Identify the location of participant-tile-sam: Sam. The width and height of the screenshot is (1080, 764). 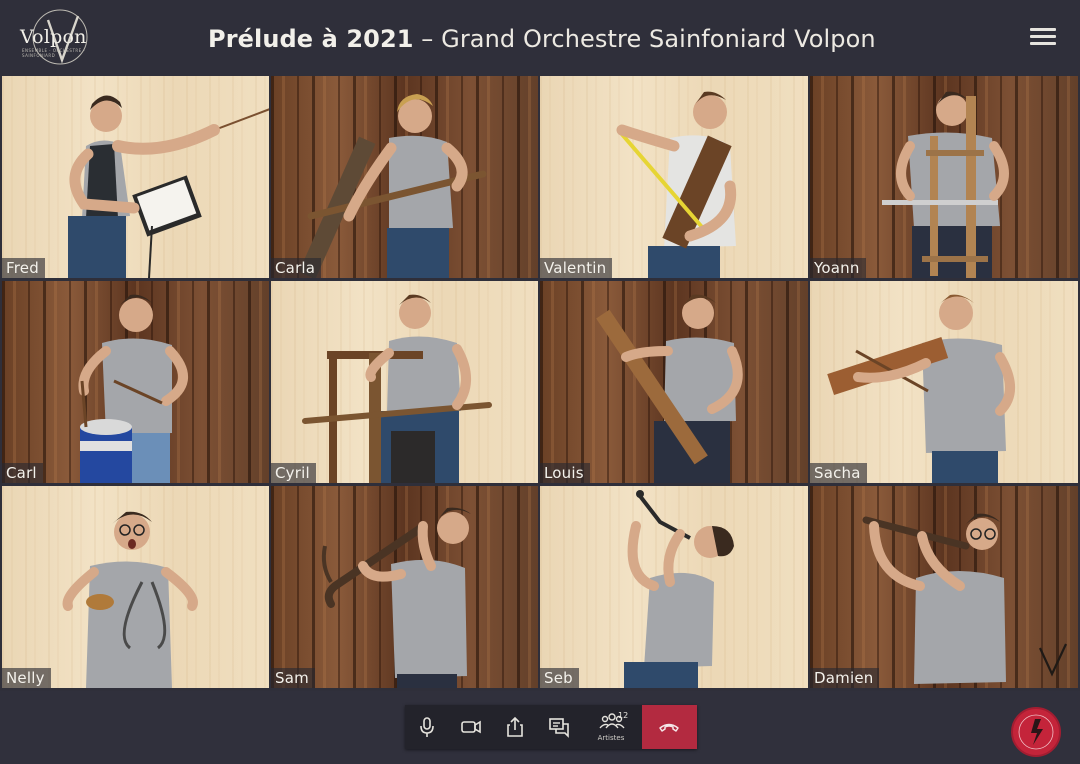
(404, 587).